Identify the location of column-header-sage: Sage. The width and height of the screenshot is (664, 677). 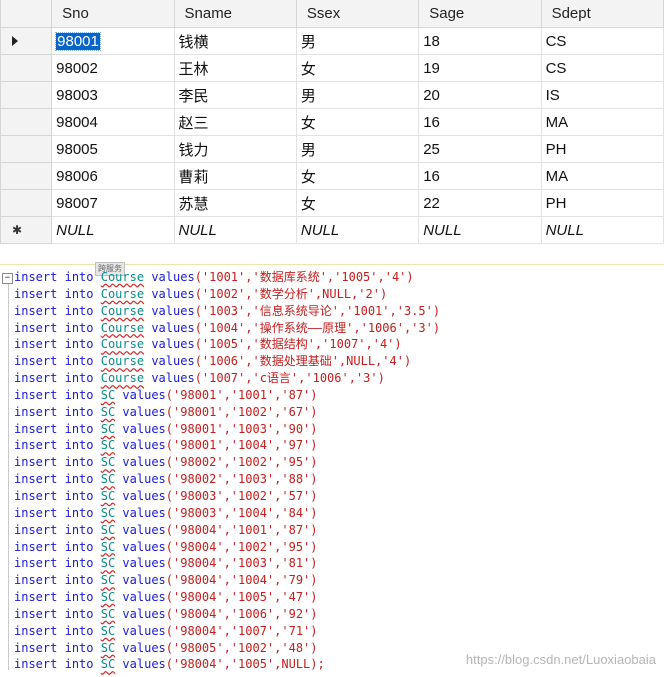
(480, 14).